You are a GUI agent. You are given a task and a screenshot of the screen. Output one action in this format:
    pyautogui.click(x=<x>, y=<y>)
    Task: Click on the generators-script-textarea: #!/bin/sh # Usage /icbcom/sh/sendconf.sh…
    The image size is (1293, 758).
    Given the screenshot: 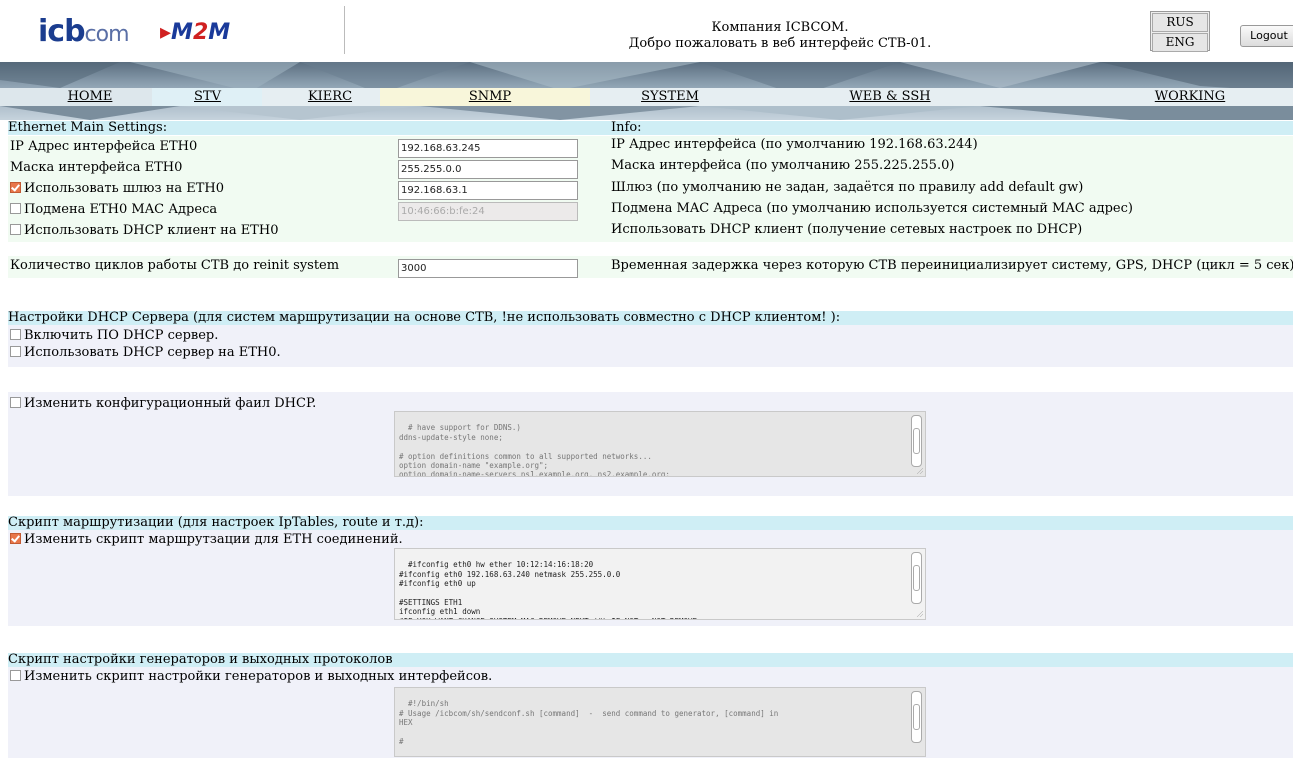 What is the action you would take?
    pyautogui.click(x=660, y=722)
    